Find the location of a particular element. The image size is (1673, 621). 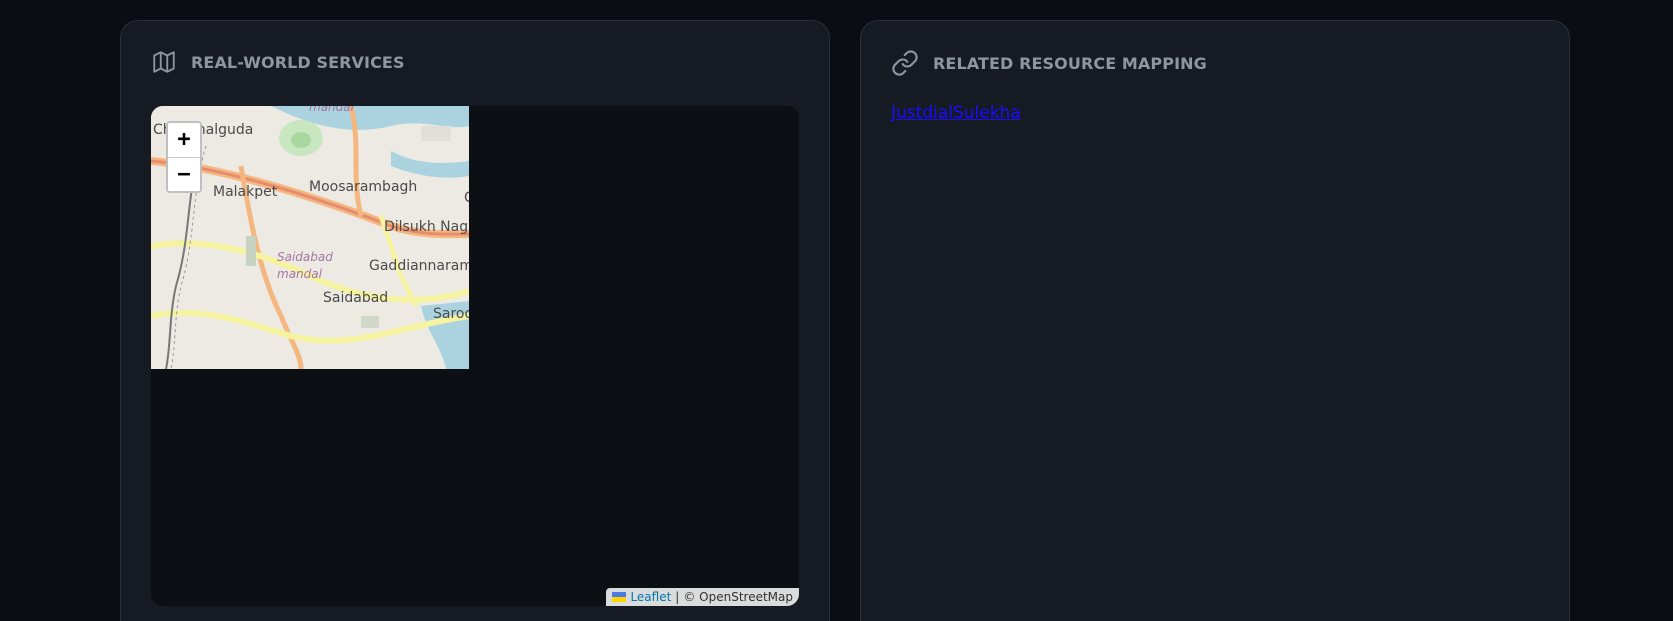

zoom-out-button: − is located at coordinates (184, 174).